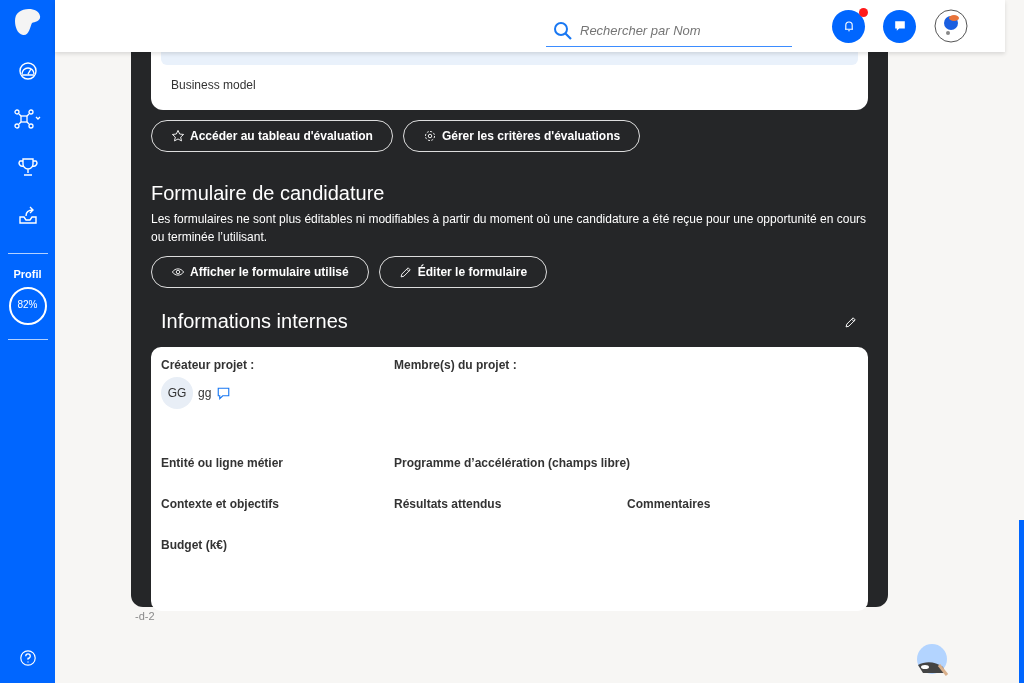 Image resolution: width=1024 pixels, height=683 pixels. What do you see at coordinates (194, 545) in the screenshot?
I see `field-label: Budget (k€)` at bounding box center [194, 545].